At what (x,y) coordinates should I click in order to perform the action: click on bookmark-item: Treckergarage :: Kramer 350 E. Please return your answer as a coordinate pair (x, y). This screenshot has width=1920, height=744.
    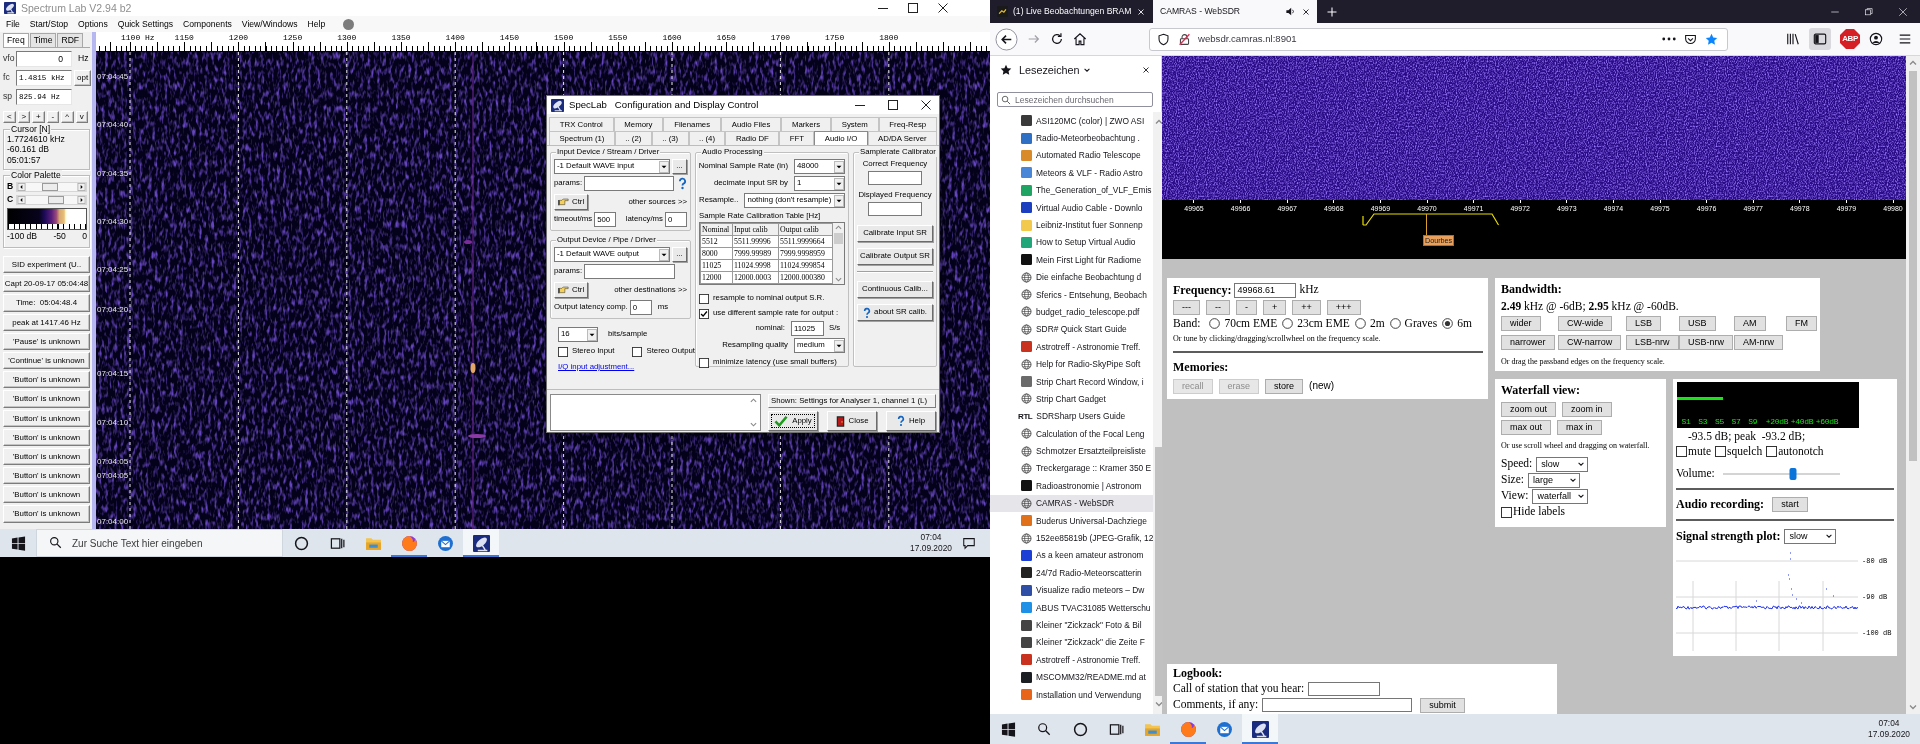
    Looking at the image, I should click on (1072, 468).